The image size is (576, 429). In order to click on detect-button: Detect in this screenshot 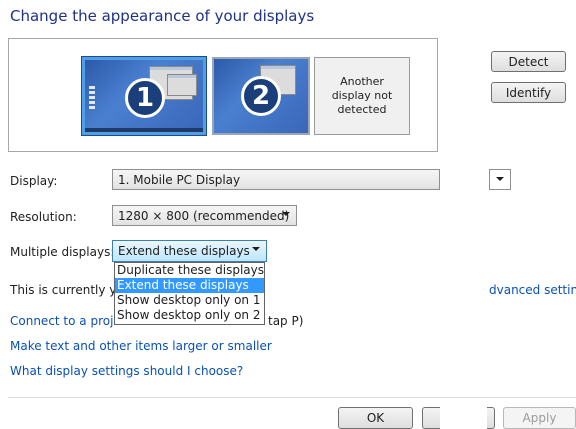, I will do `click(528, 61)`.